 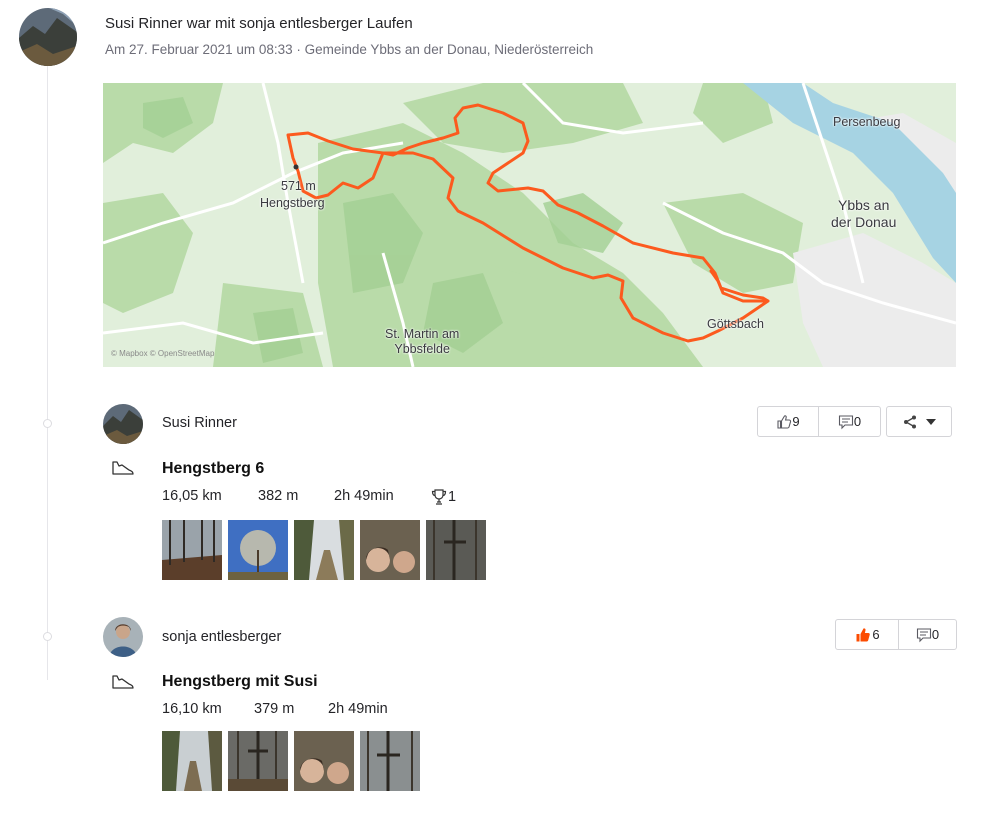 I want to click on group-avatar, so click(x=48, y=37).